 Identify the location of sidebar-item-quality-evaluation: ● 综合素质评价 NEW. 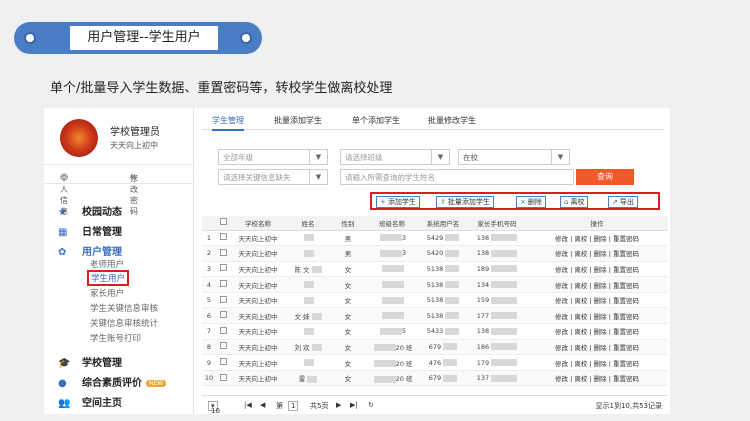
(112, 381).